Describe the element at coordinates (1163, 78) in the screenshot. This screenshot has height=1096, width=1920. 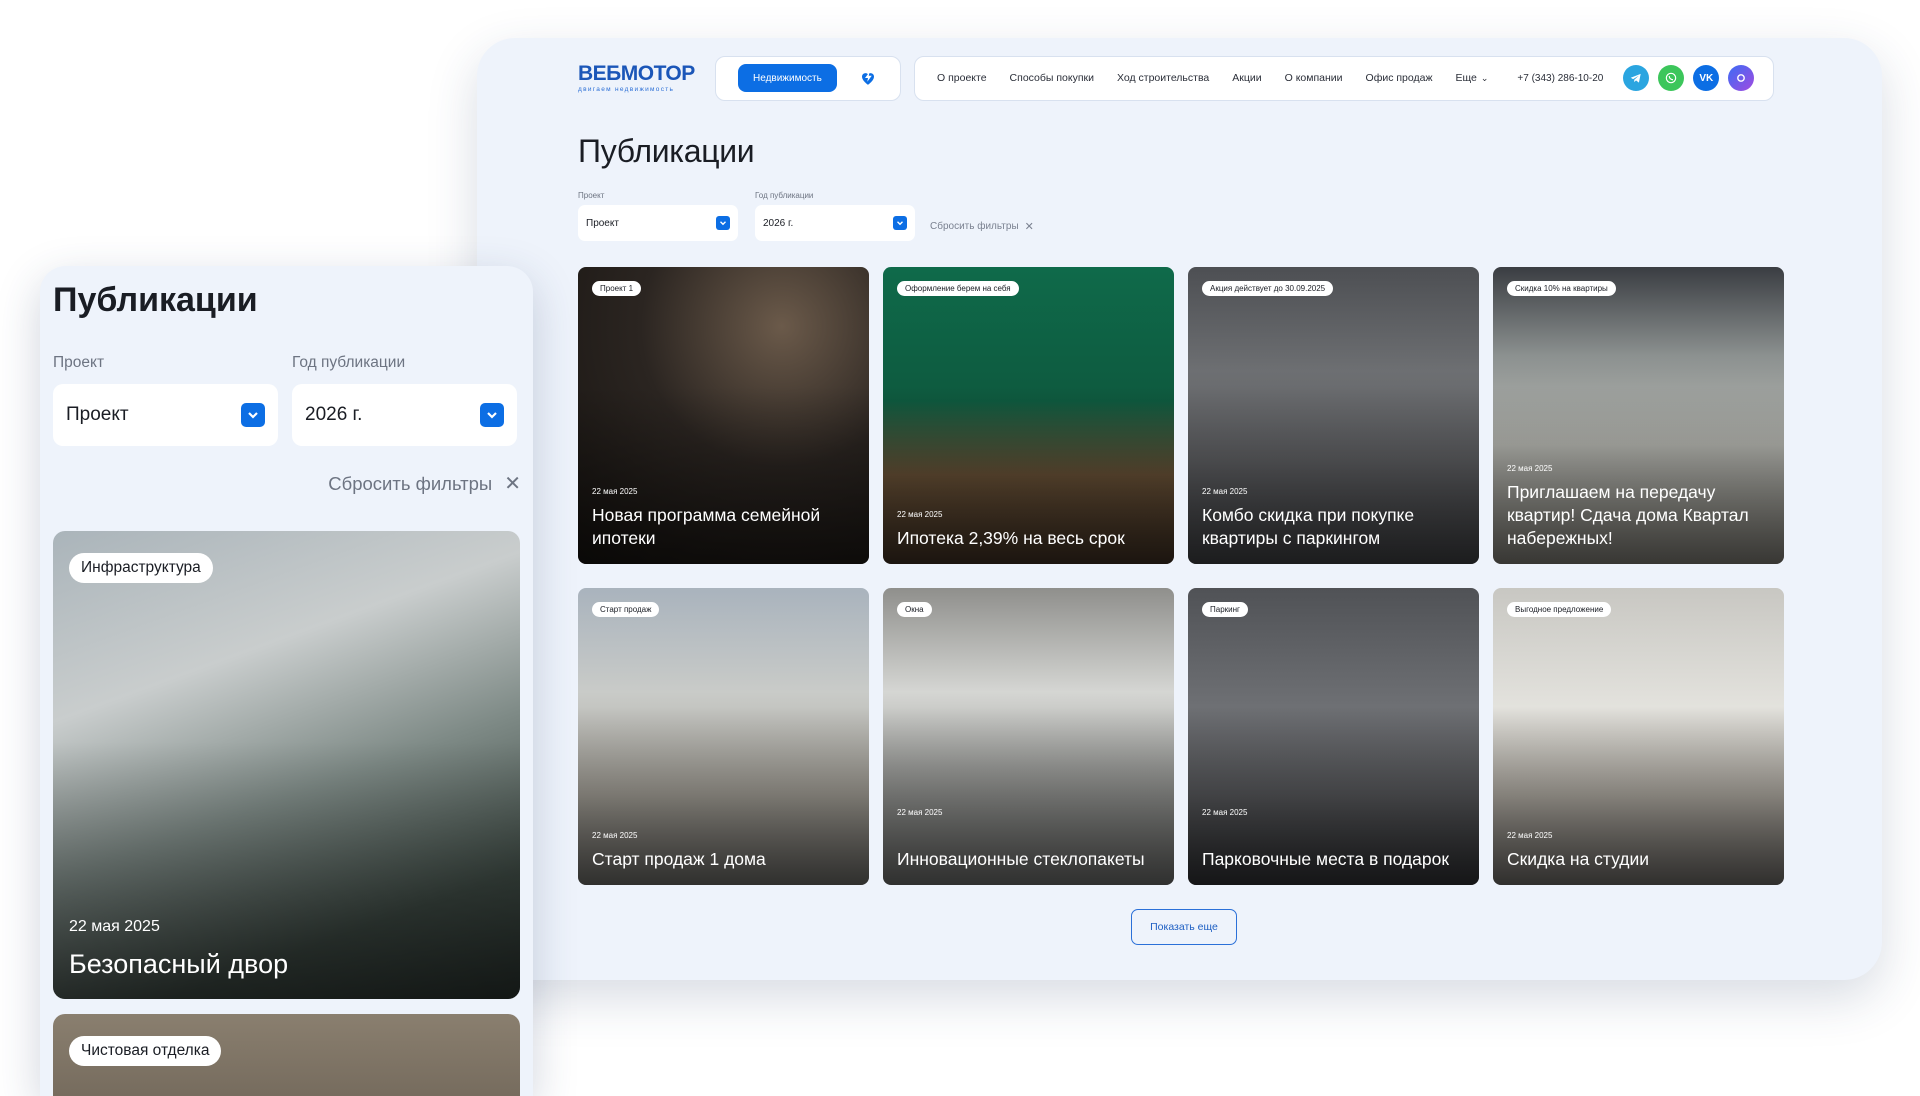
I see `nav-item-construction: Ход строительства` at that location.